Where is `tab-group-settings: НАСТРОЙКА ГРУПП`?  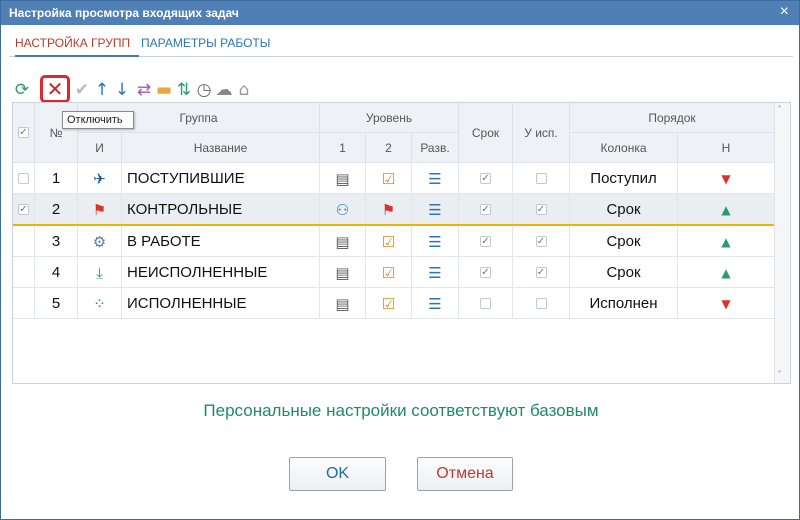 tab-group-settings: НАСТРОЙКА ГРУПП is located at coordinates (77, 46).